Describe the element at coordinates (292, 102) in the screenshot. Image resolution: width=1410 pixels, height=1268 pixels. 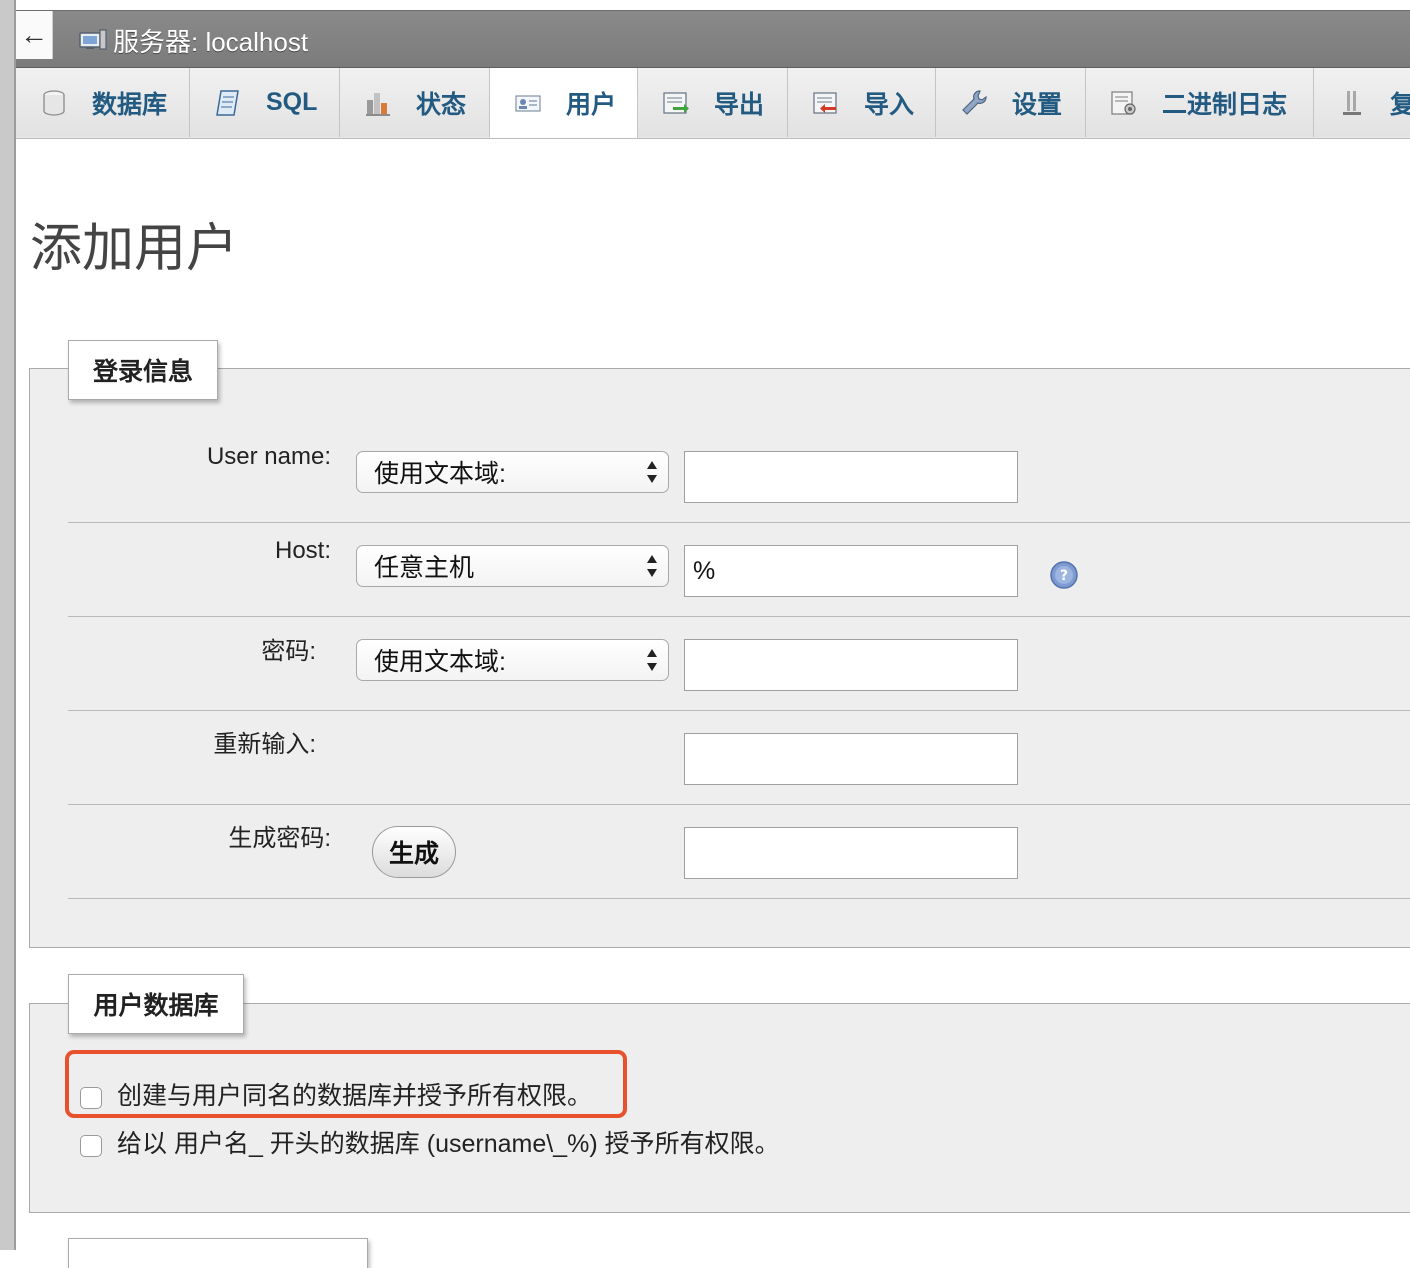
I see `tab-label: SQL` at that location.